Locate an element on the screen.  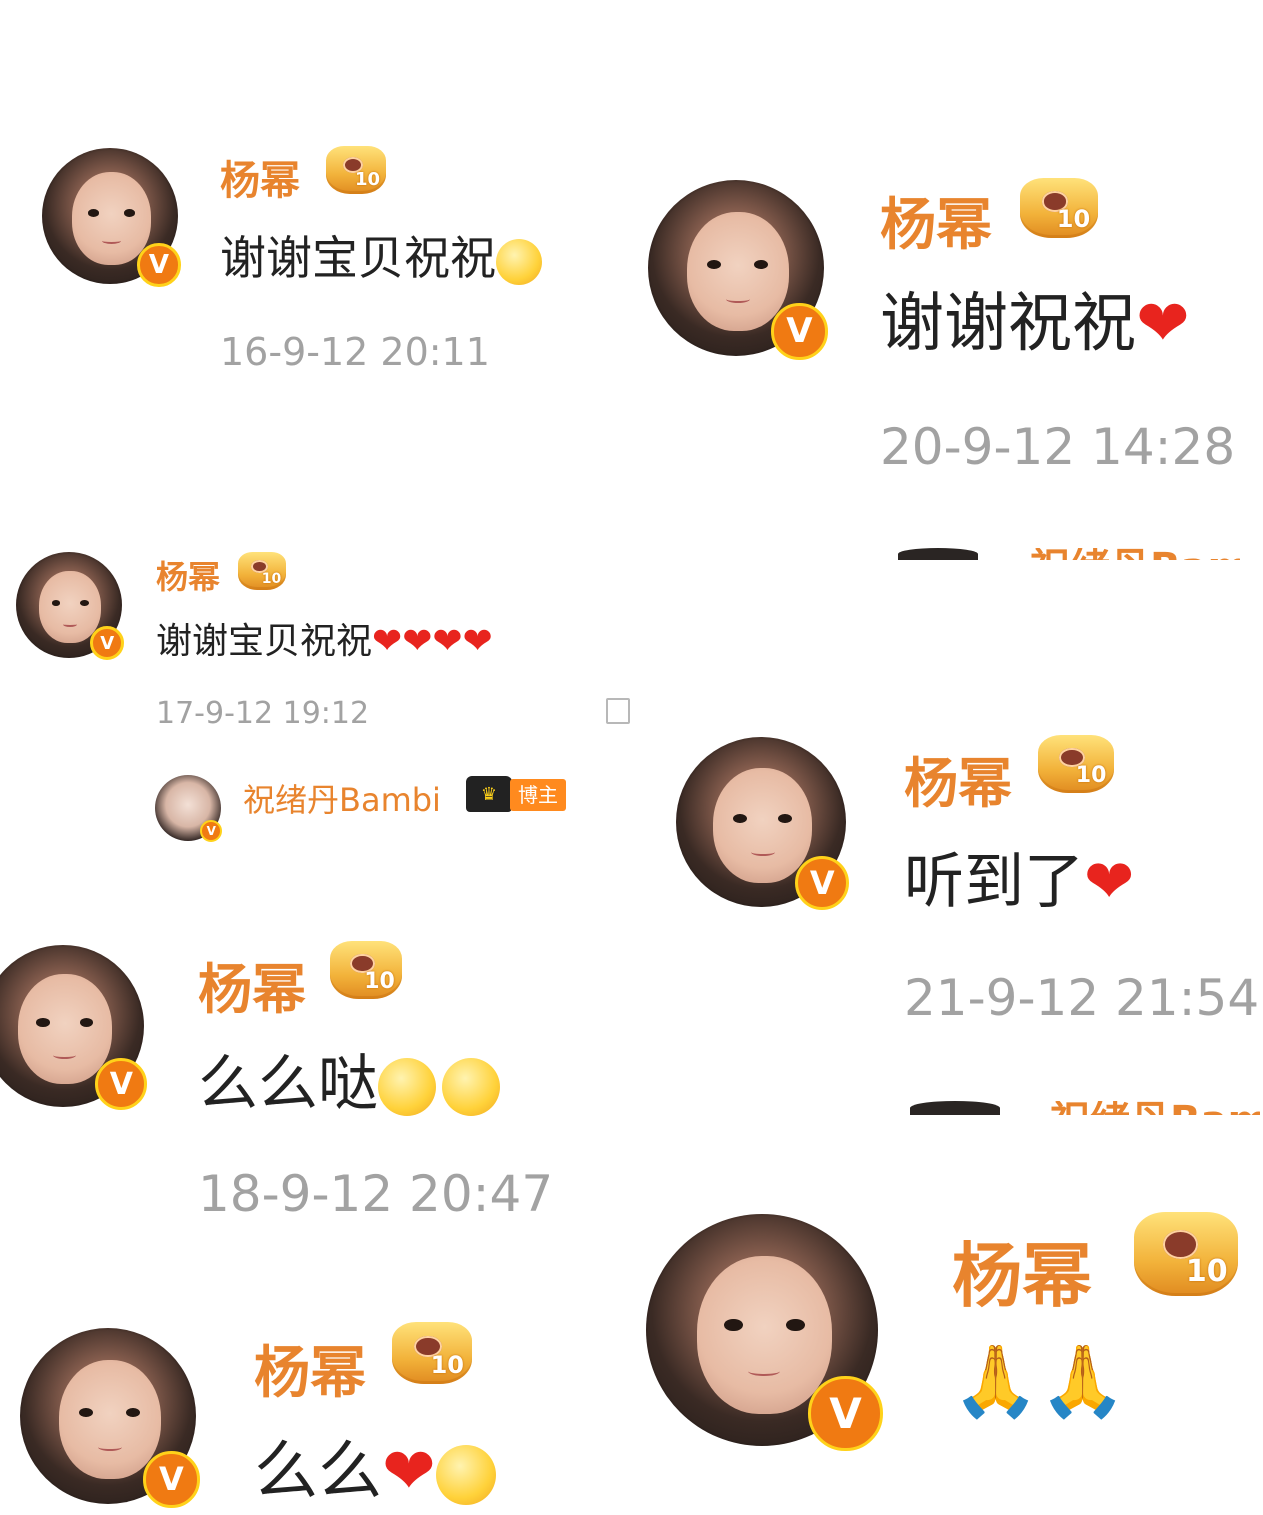
timestamp: 21-9-12 21:54 is located at coordinates (1082, 998).